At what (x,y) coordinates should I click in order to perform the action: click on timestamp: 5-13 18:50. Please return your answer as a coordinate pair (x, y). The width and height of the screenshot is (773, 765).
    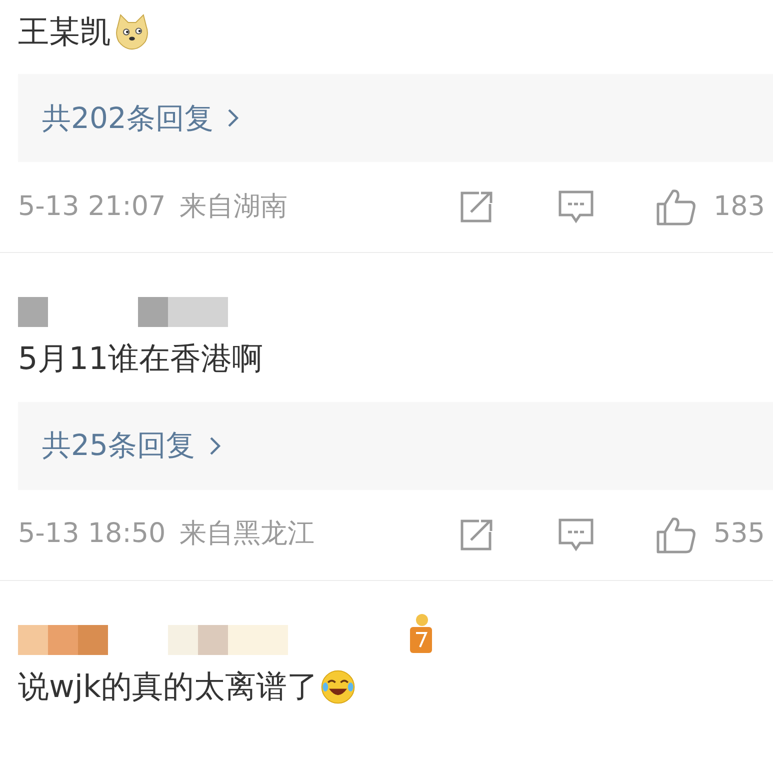
    Looking at the image, I should click on (92, 534).